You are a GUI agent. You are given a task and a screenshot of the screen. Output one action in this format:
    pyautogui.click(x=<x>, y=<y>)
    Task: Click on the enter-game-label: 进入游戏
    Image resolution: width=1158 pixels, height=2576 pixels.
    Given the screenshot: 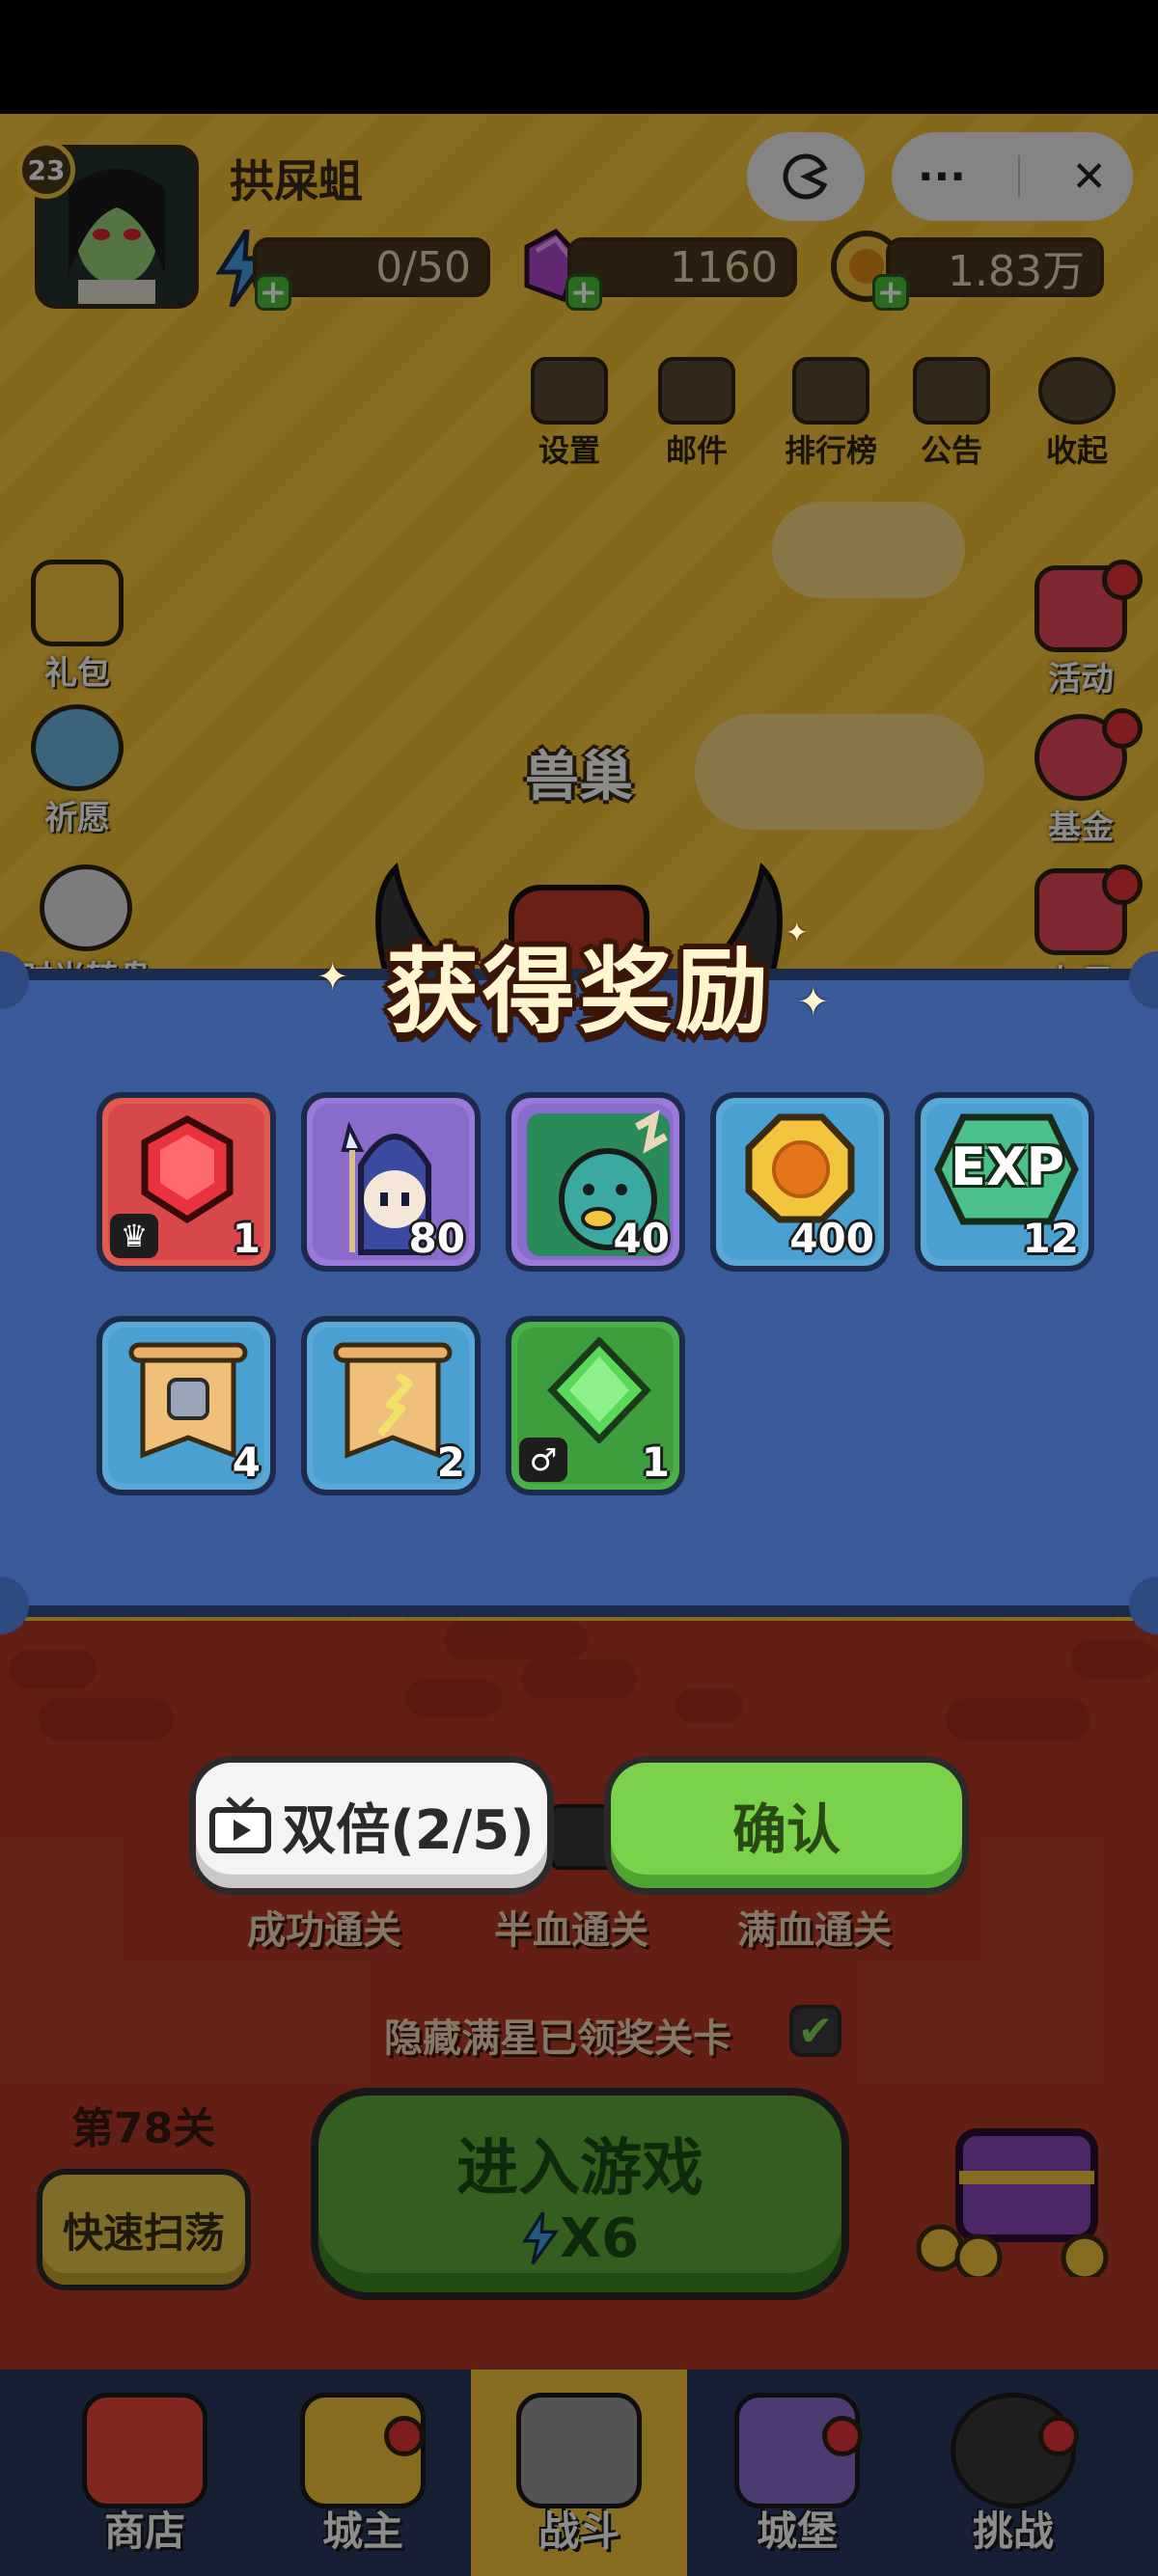 What is the action you would take?
    pyautogui.click(x=579, y=2169)
    